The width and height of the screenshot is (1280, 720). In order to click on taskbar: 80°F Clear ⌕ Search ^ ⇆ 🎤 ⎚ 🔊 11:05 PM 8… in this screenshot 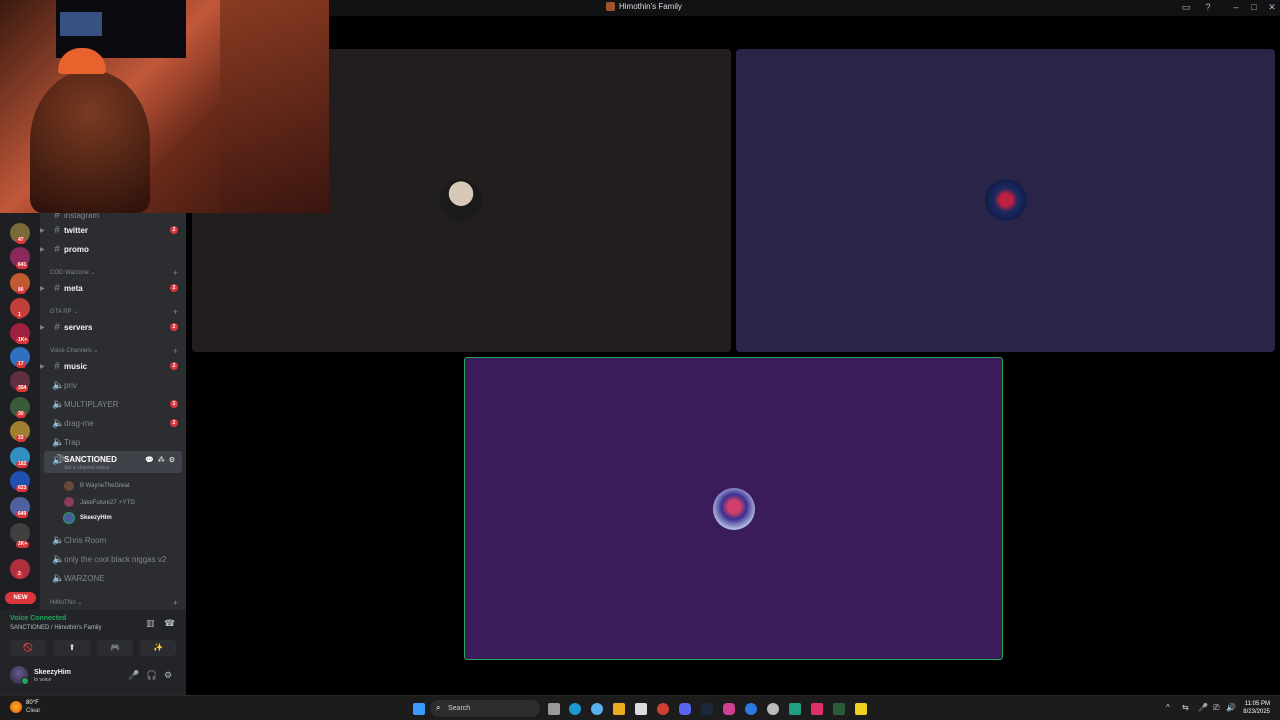, I will do `click(640, 707)`.